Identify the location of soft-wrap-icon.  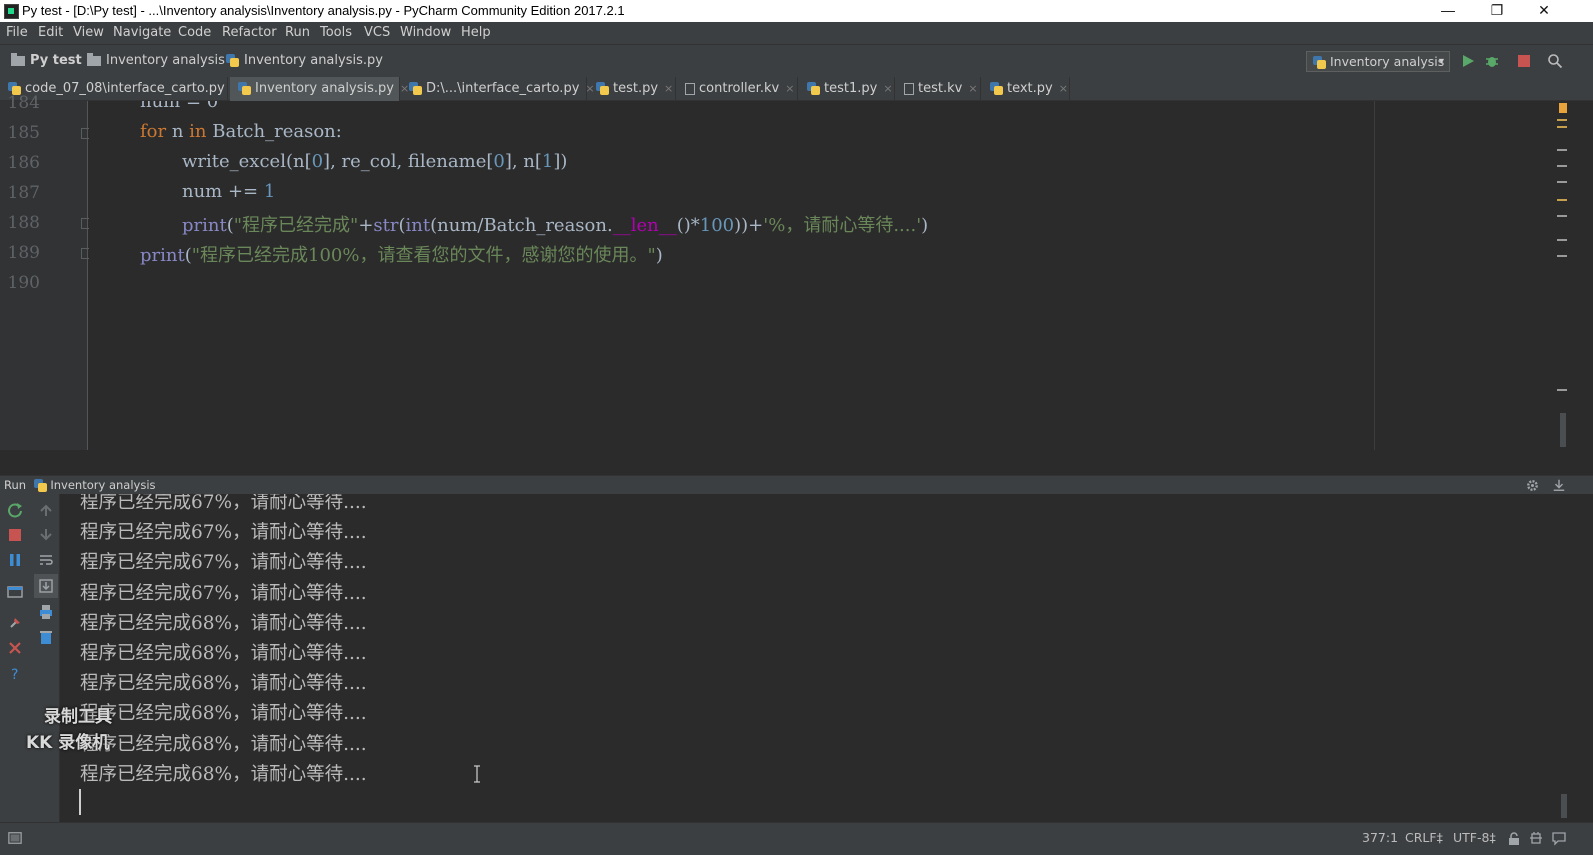
(46, 560).